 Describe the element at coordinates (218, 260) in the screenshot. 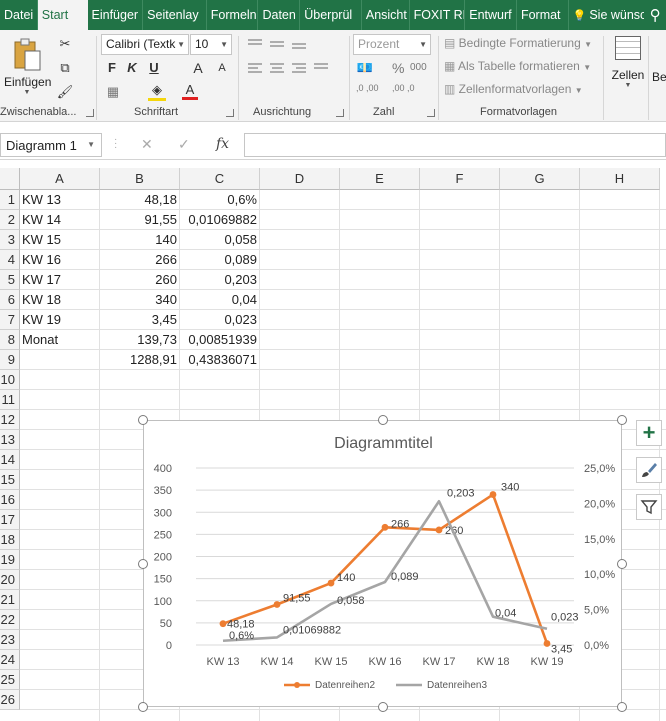

I see `cell-C4: 0,089` at that location.